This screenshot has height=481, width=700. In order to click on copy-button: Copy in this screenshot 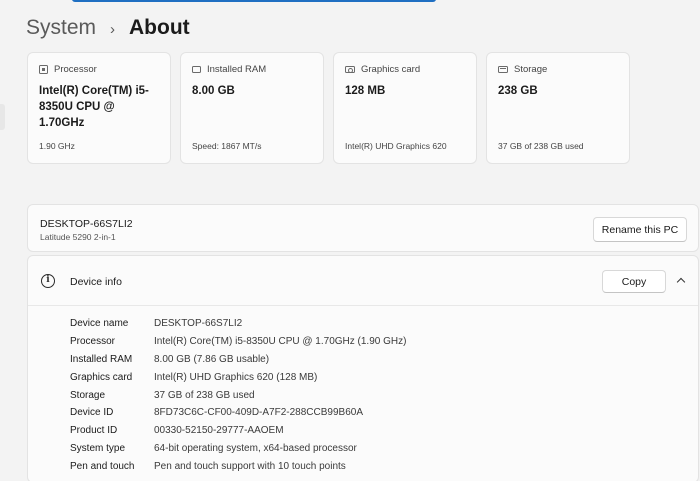, I will do `click(634, 281)`.